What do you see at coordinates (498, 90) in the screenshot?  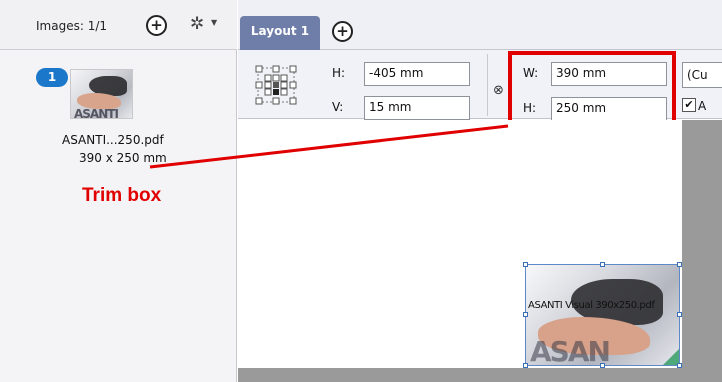 I see `link-proportions-icon: ⊗` at bounding box center [498, 90].